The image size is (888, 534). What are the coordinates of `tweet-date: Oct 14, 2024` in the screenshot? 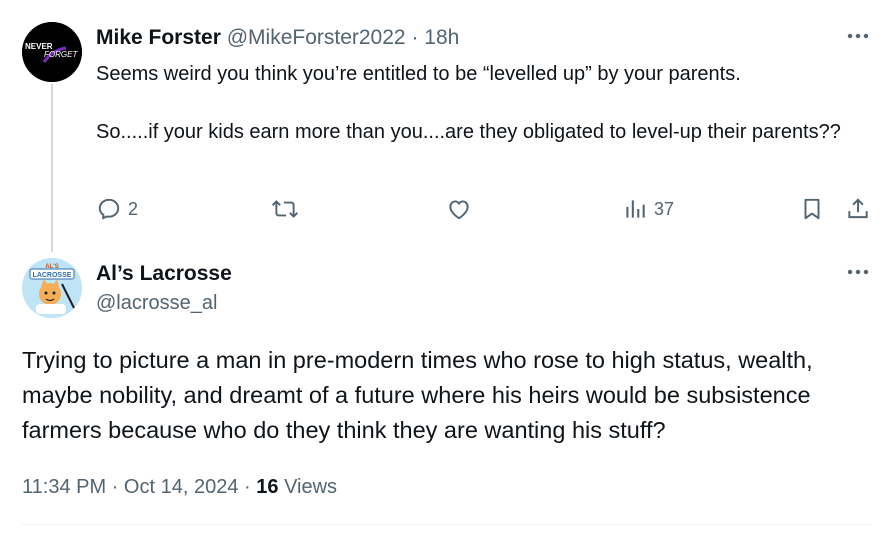 It's located at (181, 487).